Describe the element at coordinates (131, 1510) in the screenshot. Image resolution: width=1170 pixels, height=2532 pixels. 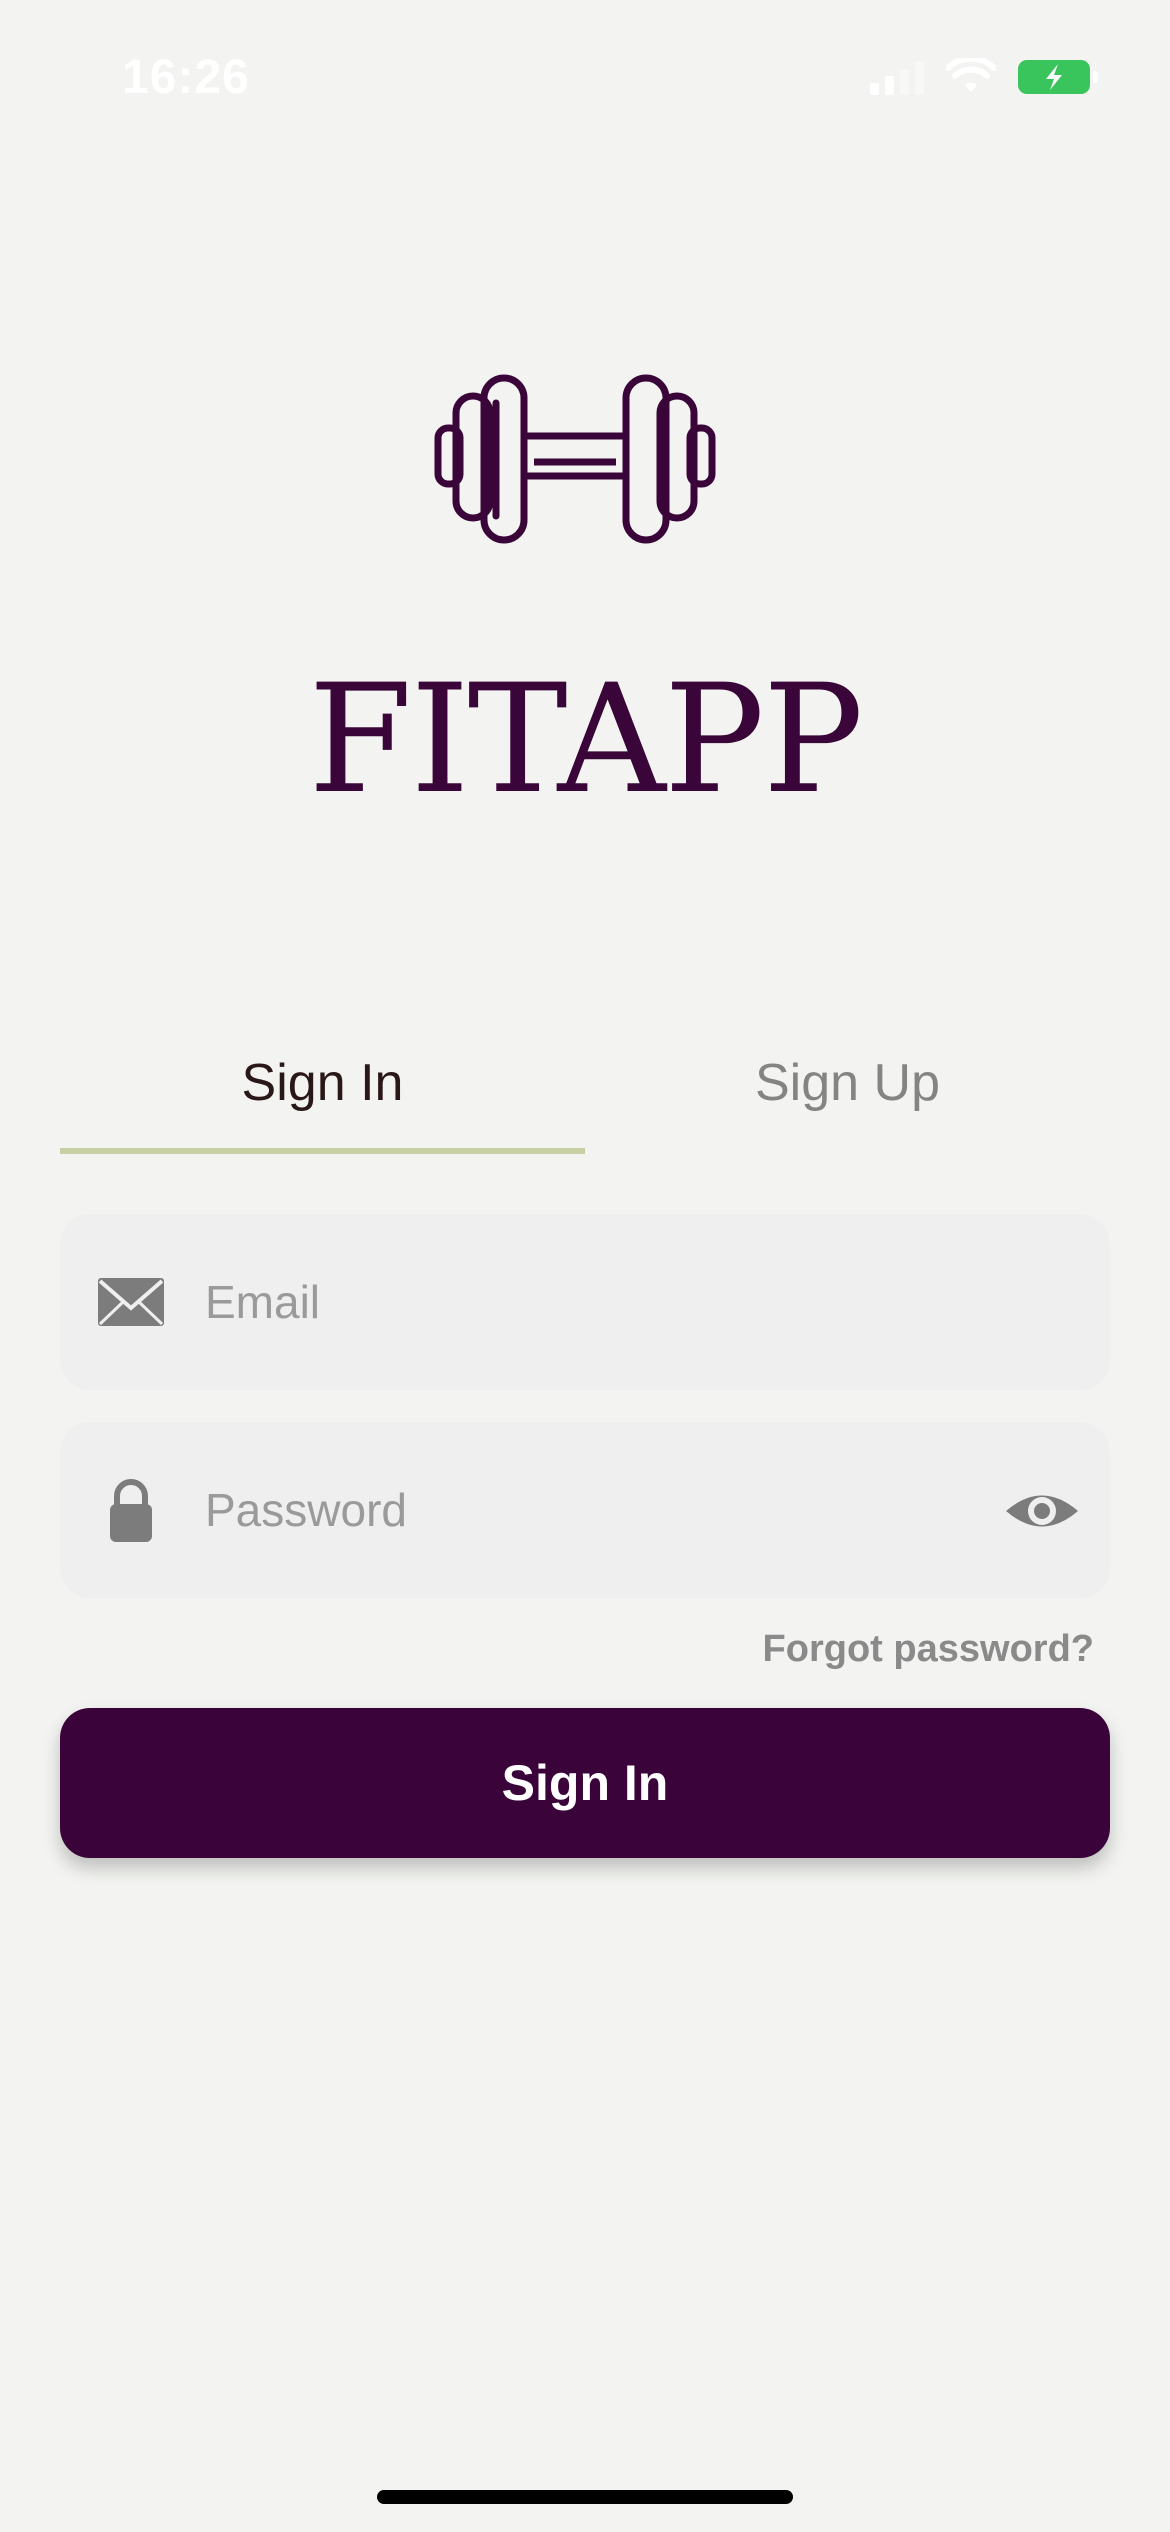
I see `lock-icon` at that location.